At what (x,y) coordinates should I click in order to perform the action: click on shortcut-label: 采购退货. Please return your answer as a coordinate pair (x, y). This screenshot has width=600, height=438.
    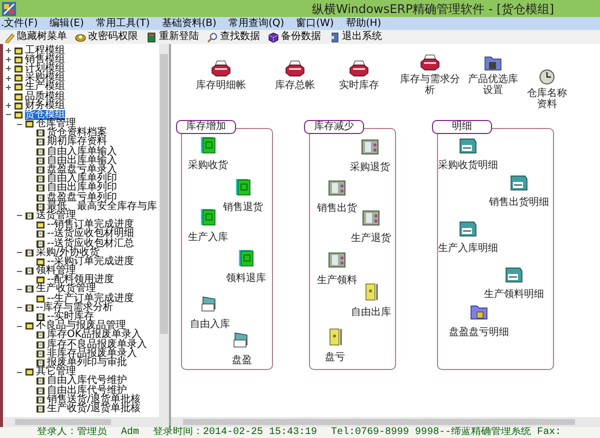
    Looking at the image, I should click on (370, 167).